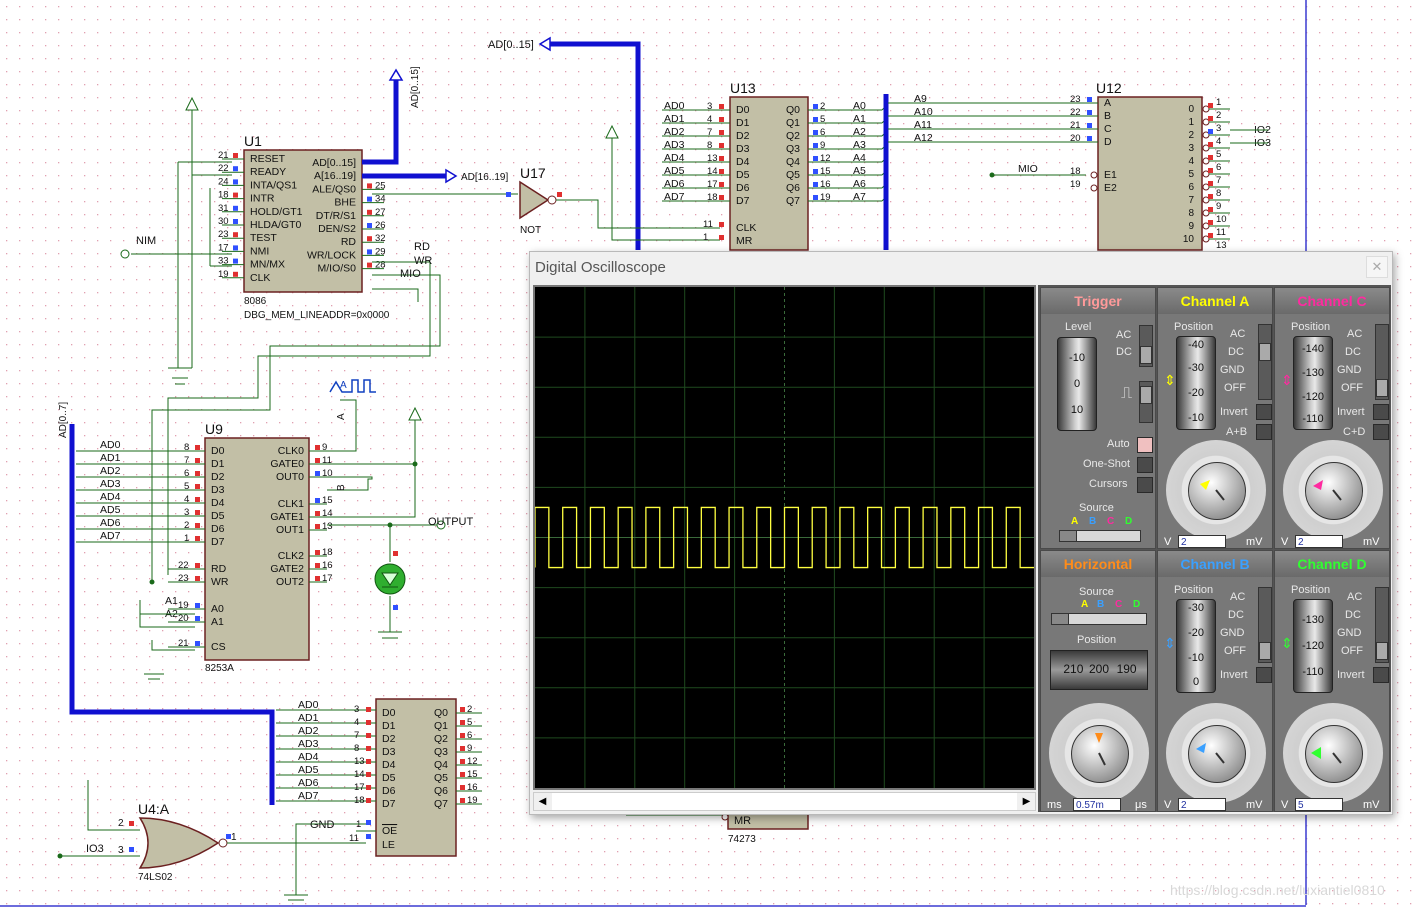  What do you see at coordinates (341, 416) in the screenshot?
I see `clock-side-label: A` at bounding box center [341, 416].